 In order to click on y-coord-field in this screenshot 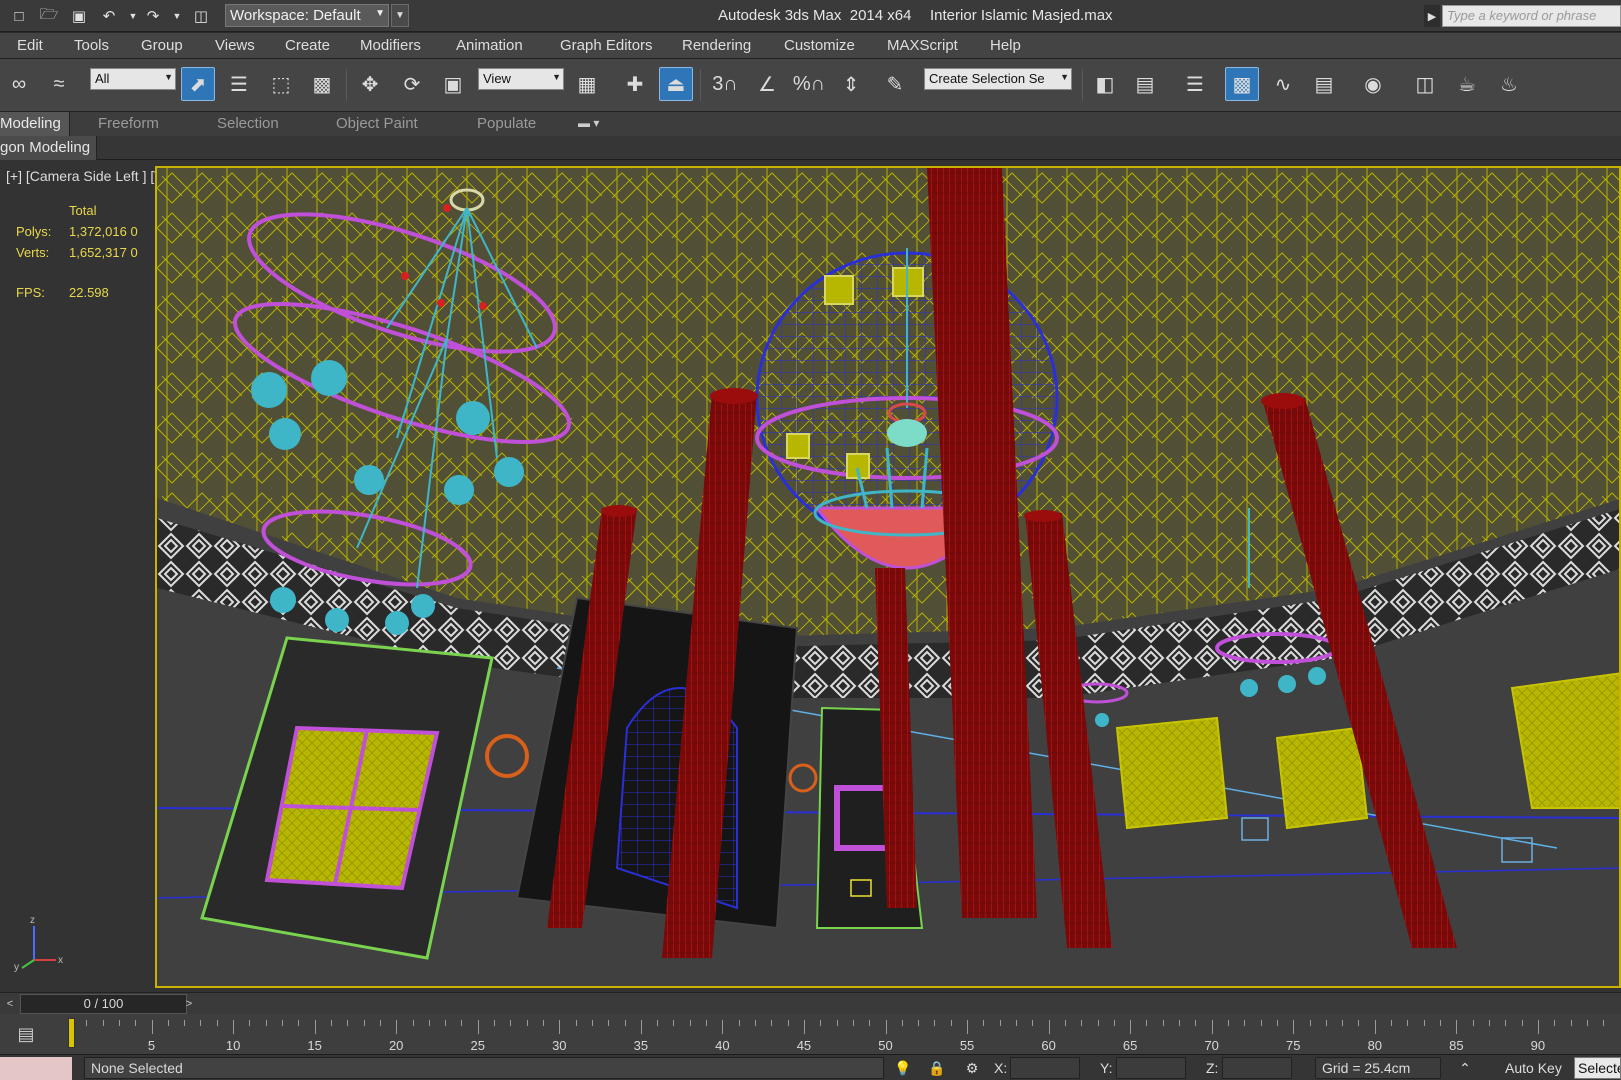, I will do `click(1151, 1068)`.